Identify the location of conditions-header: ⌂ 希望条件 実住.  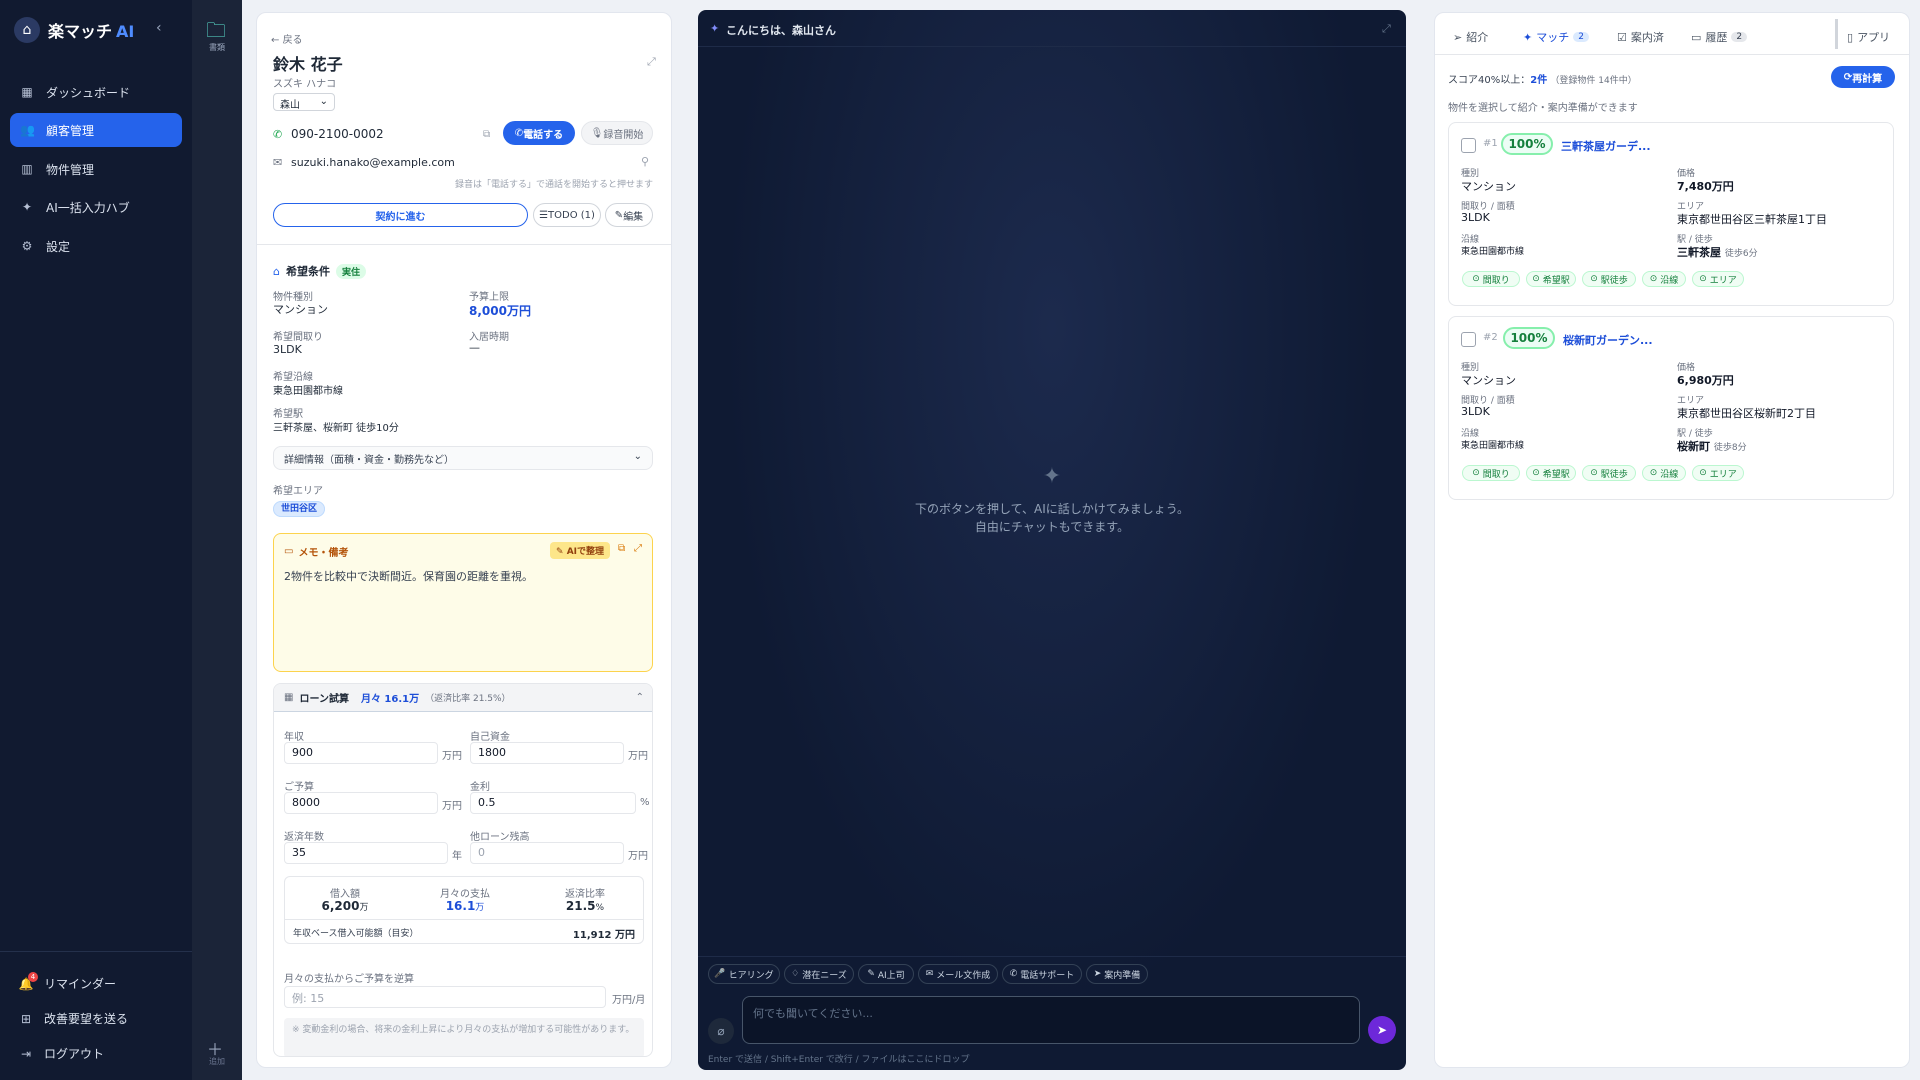
(319, 271).